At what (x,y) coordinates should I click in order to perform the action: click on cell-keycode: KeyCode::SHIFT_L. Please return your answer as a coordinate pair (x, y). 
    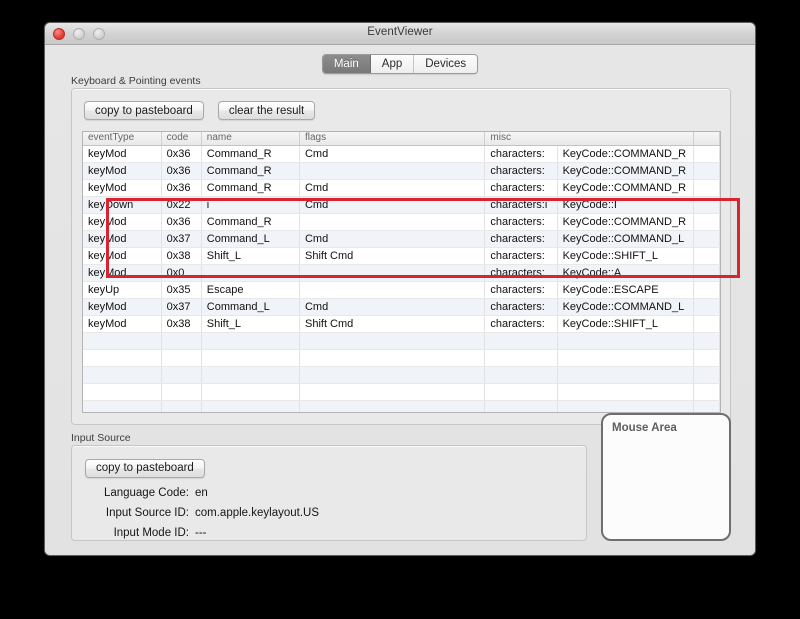
    Looking at the image, I should click on (625, 324).